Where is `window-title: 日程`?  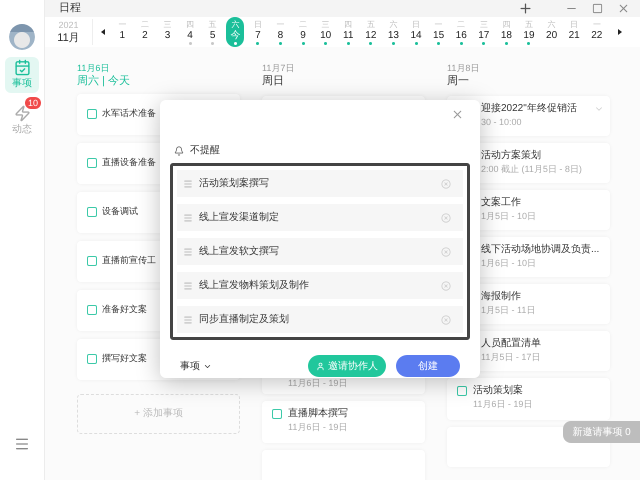
window-title: 日程 is located at coordinates (70, 8).